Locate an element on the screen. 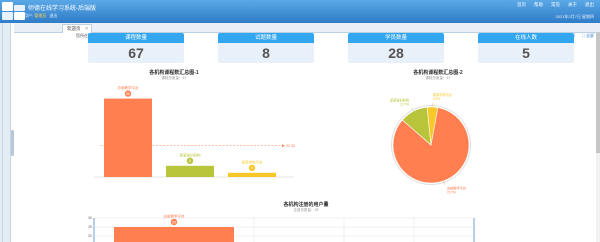  pie-slice-percent: 76.7% is located at coordinates (451, 192).